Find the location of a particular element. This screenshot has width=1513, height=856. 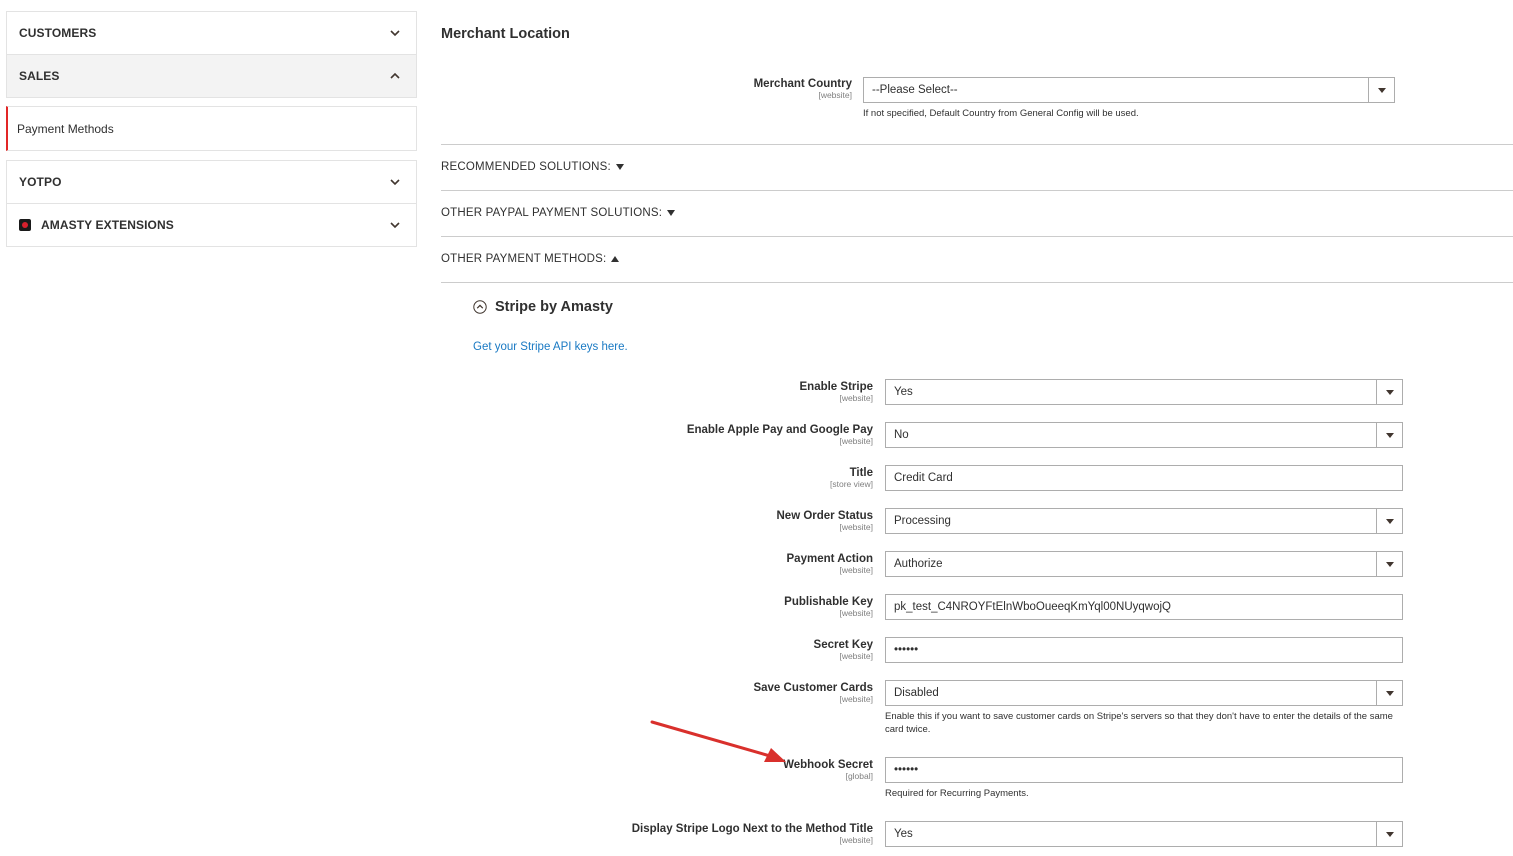

sidebar-section-label: CUSTOMERS is located at coordinates (58, 33).